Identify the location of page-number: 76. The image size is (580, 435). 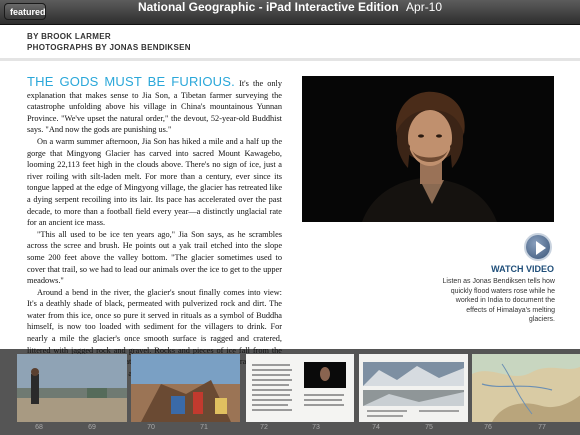
(488, 427).